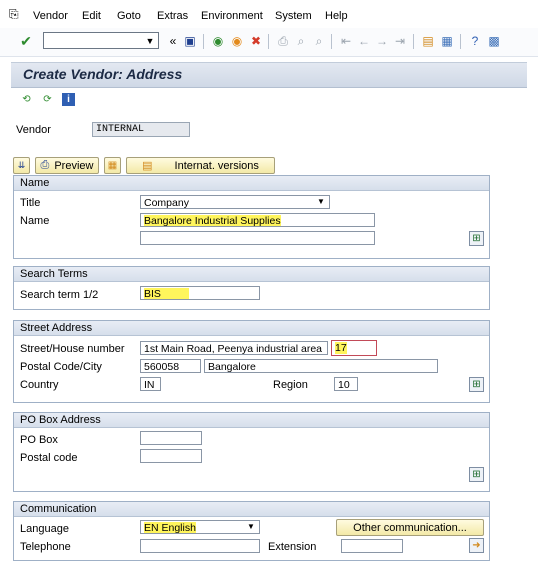 The height and width of the screenshot is (561, 538). What do you see at coordinates (59, 295) in the screenshot?
I see `search-term-label: Search term 1/2` at bounding box center [59, 295].